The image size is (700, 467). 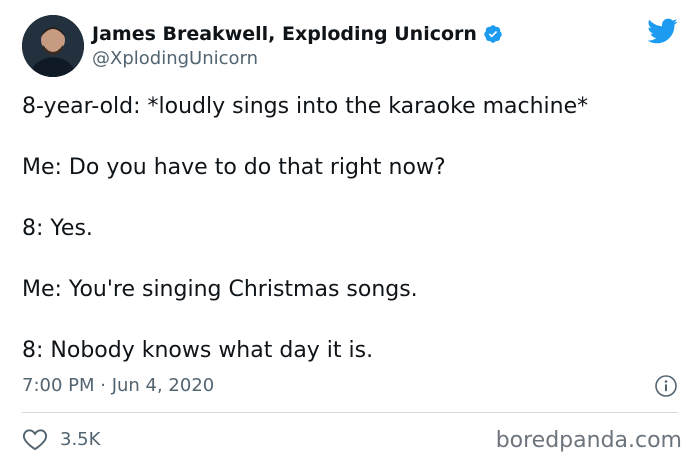 What do you see at coordinates (493, 34) in the screenshot?
I see `verified-badge-icon` at bounding box center [493, 34].